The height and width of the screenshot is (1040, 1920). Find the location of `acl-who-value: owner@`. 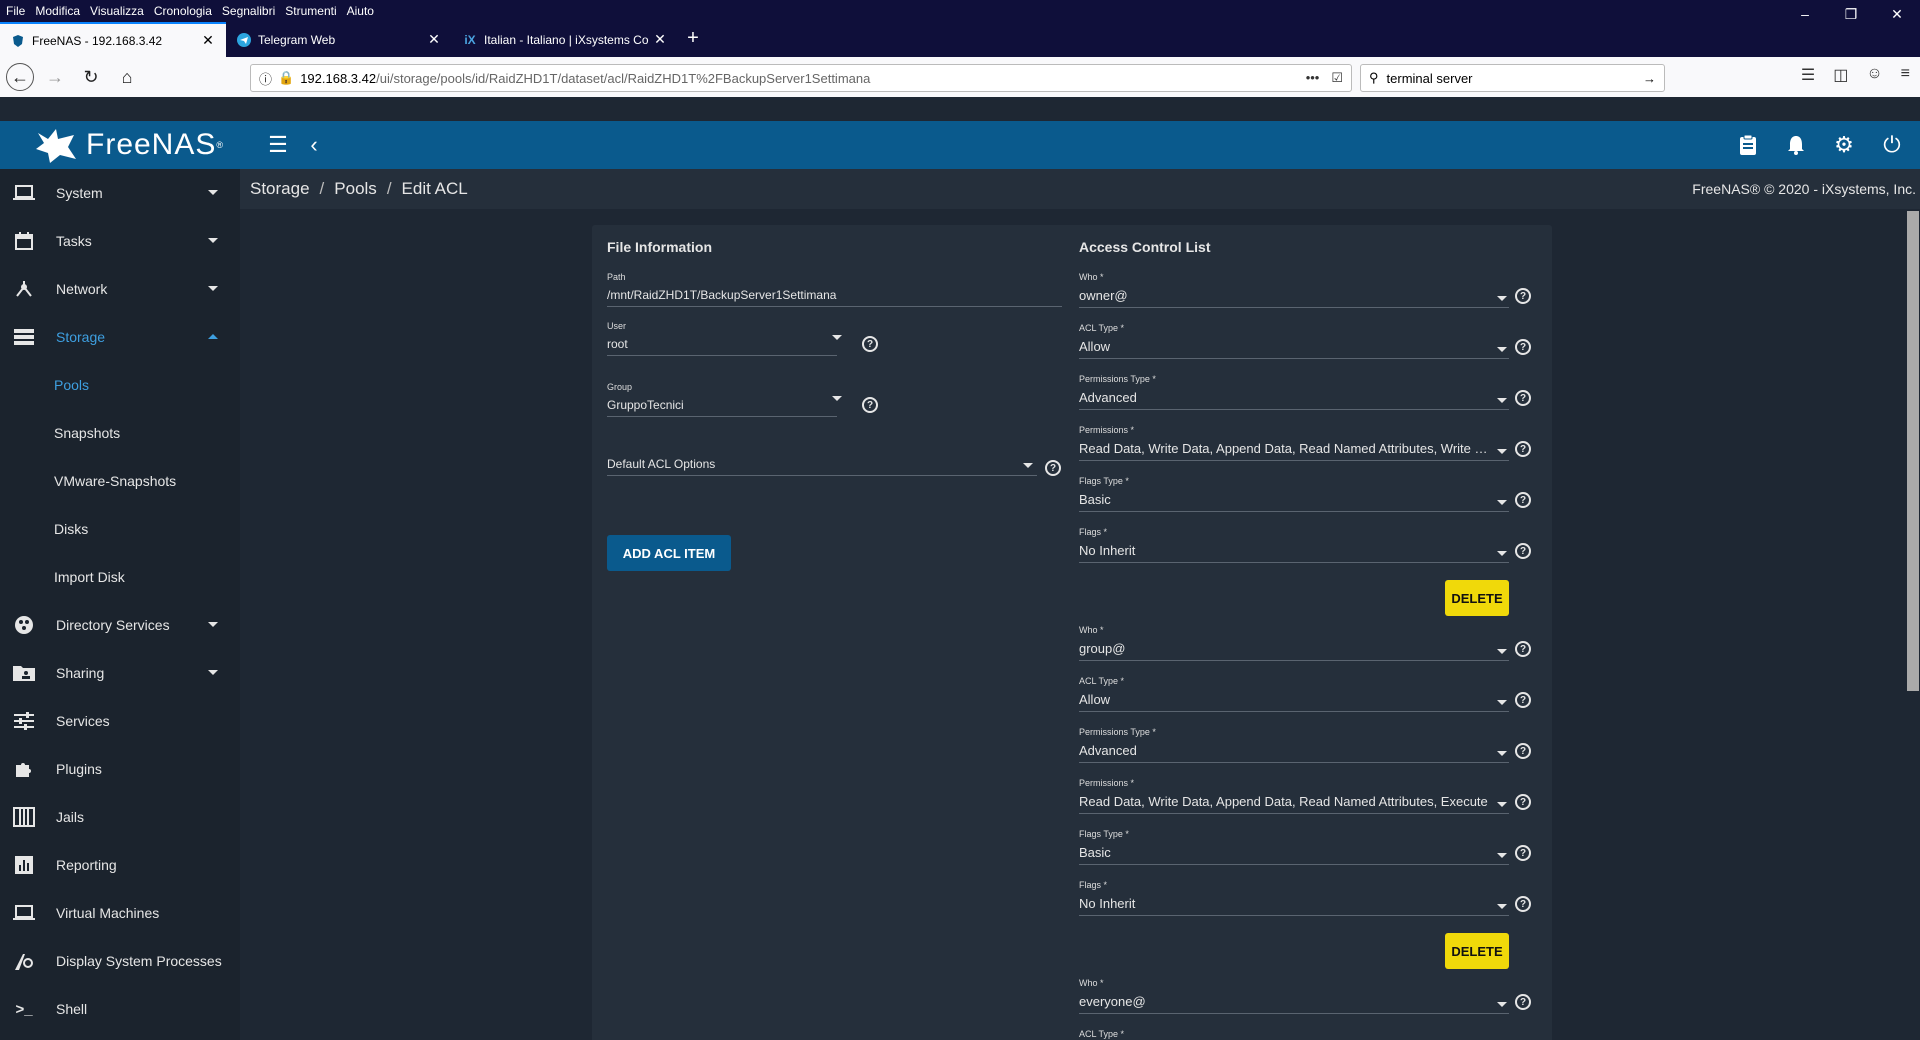

acl-who-value: owner@ is located at coordinates (1294, 295).